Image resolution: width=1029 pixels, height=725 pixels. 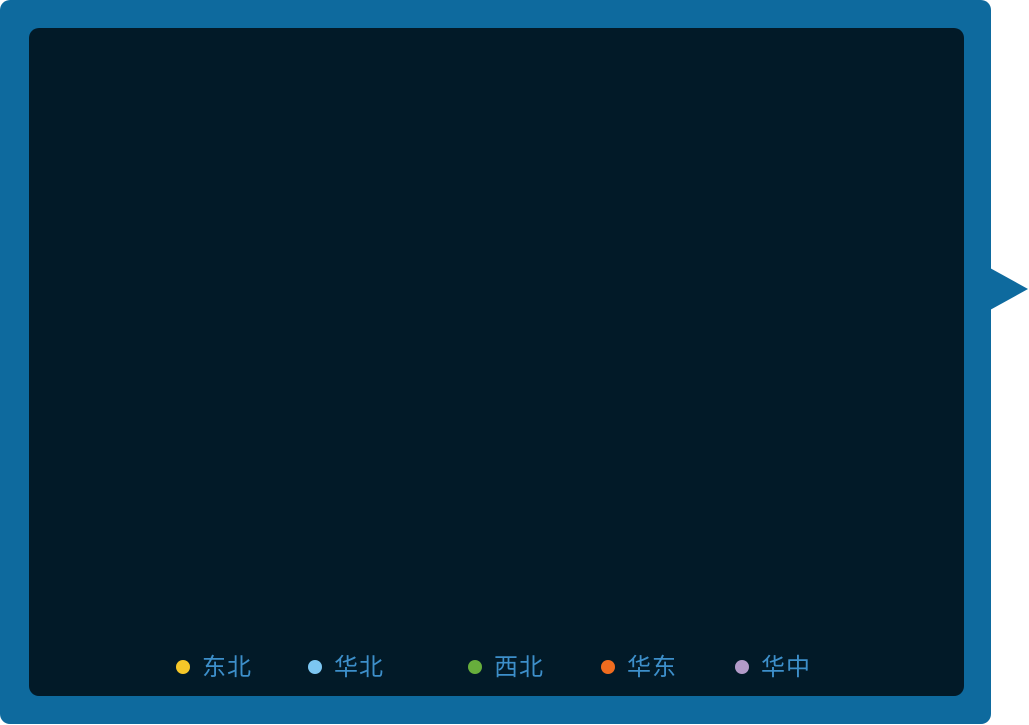 I want to click on legend-label-east-china: 华东, so click(x=652, y=667).